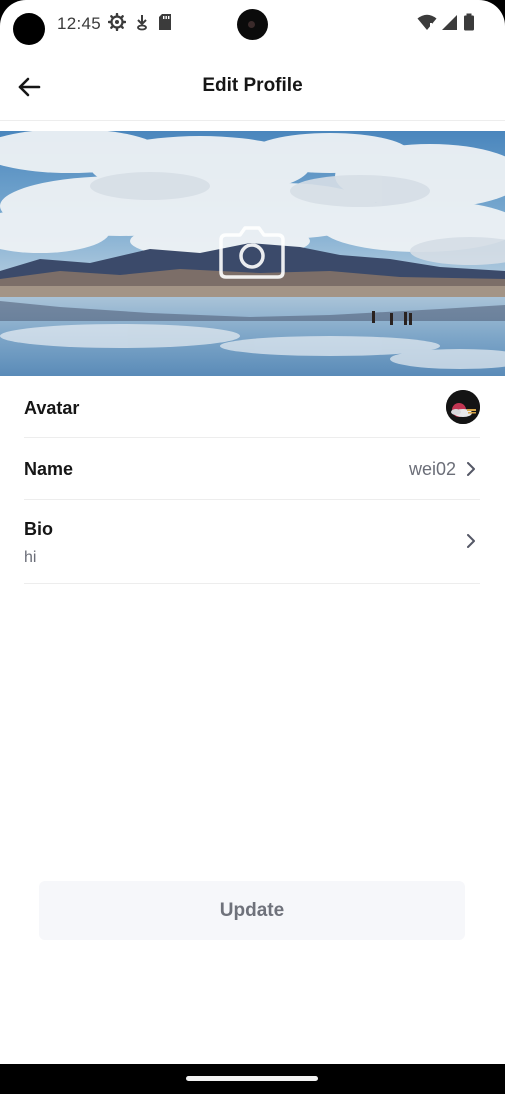  Describe the element at coordinates (52, 408) in the screenshot. I see `avatar-label: Avatar` at that location.